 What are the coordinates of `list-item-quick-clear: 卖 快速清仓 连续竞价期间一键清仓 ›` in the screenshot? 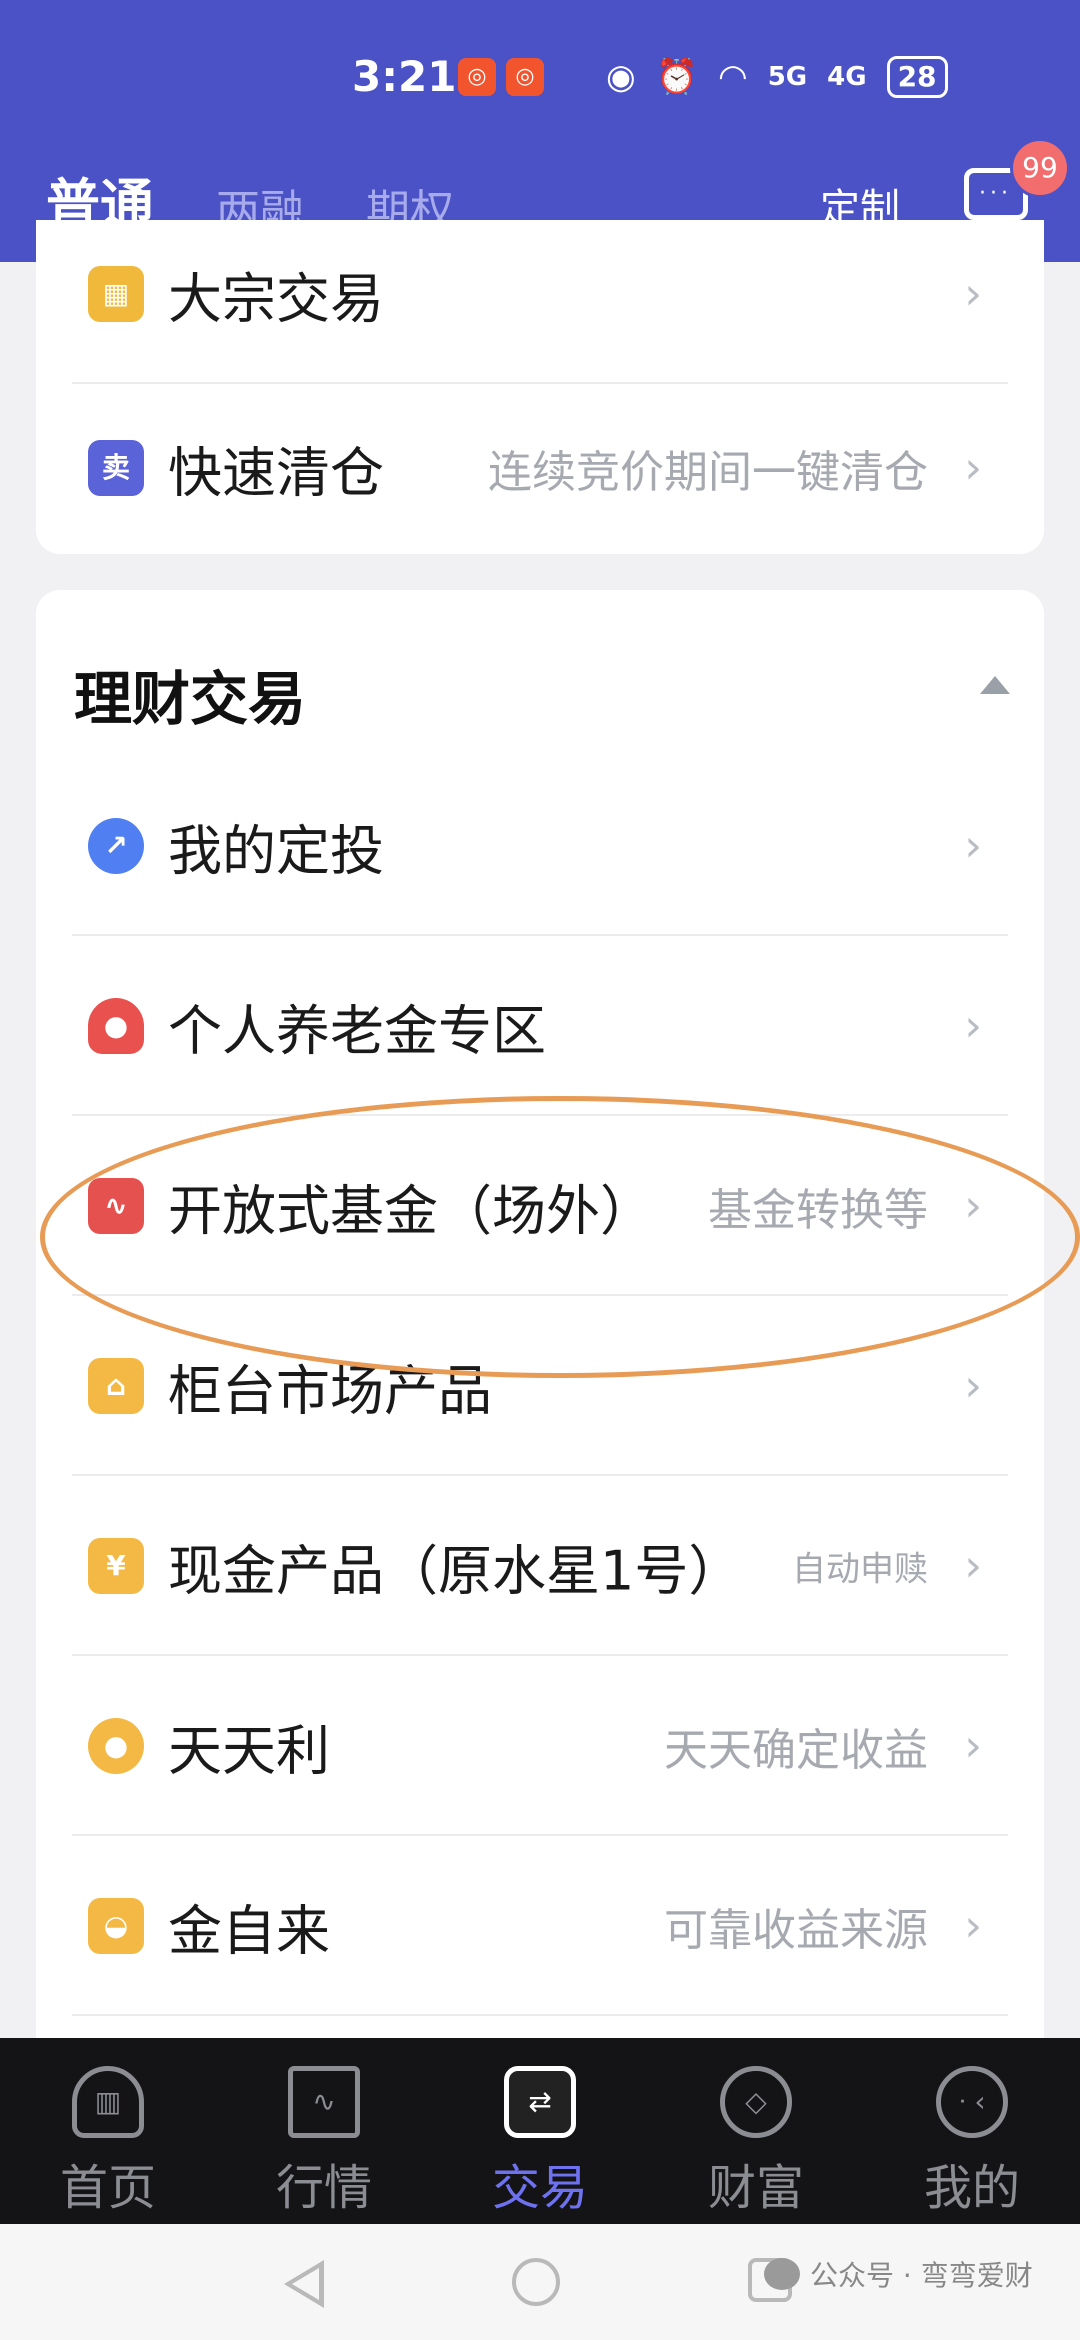 It's located at (522, 468).